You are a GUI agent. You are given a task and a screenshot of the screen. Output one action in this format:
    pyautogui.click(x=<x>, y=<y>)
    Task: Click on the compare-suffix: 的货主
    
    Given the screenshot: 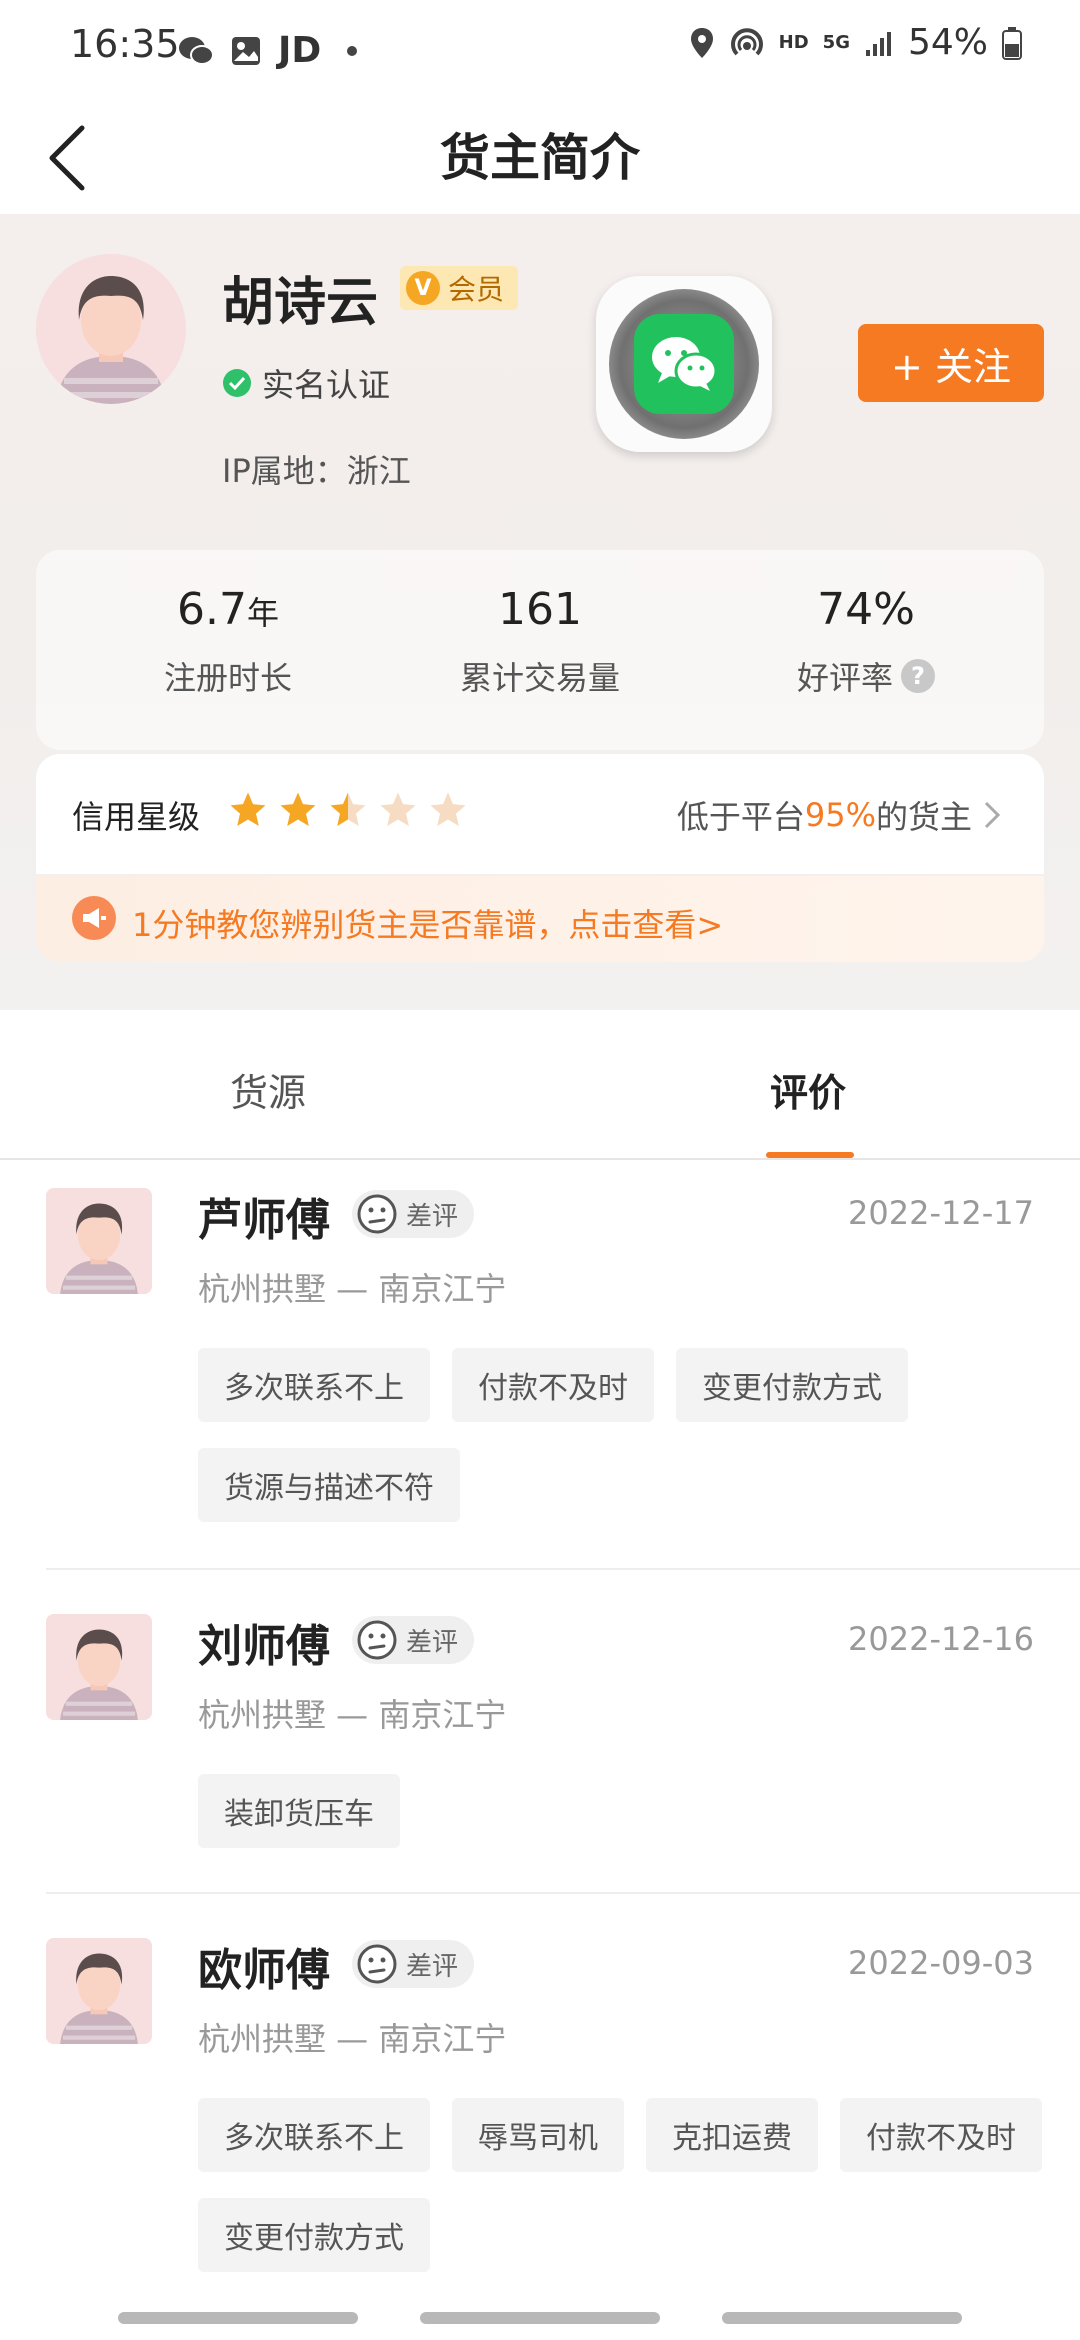 What is the action you would take?
    pyautogui.click(x=923, y=817)
    